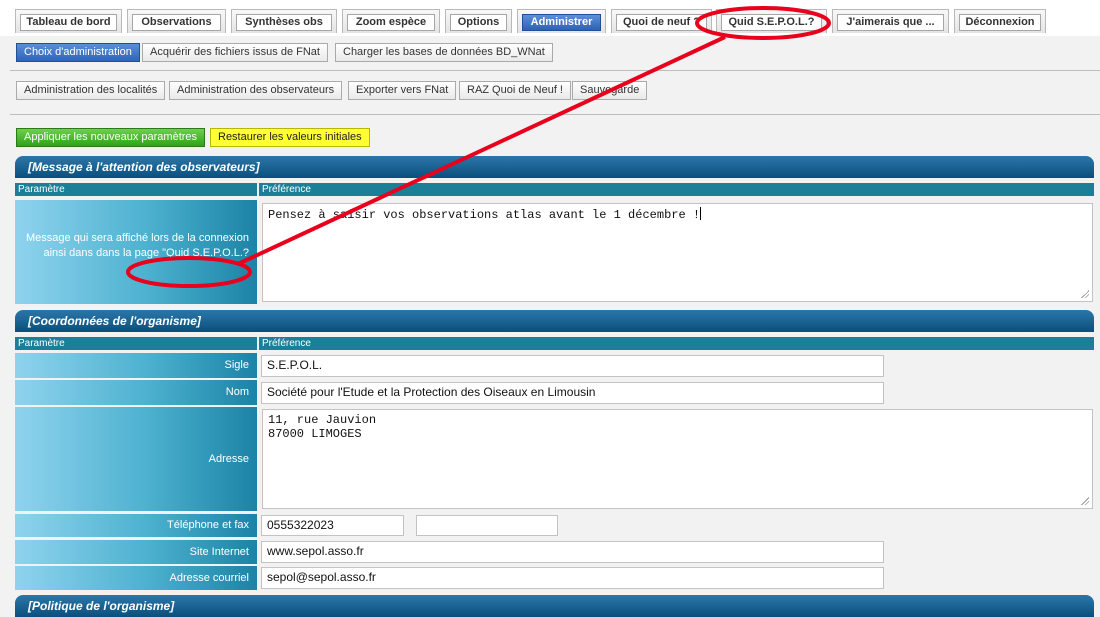  I want to click on restore-defaults-button: Restaurer les valeurs initiales, so click(290, 137).